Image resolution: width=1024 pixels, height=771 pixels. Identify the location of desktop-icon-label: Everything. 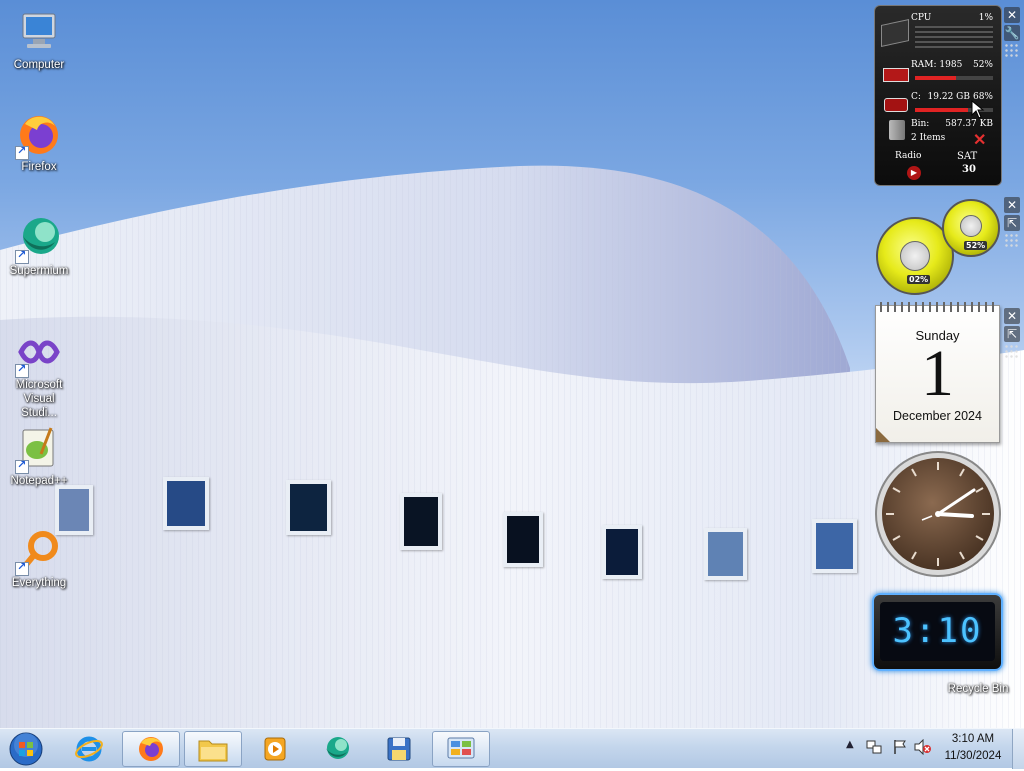
(39, 583).